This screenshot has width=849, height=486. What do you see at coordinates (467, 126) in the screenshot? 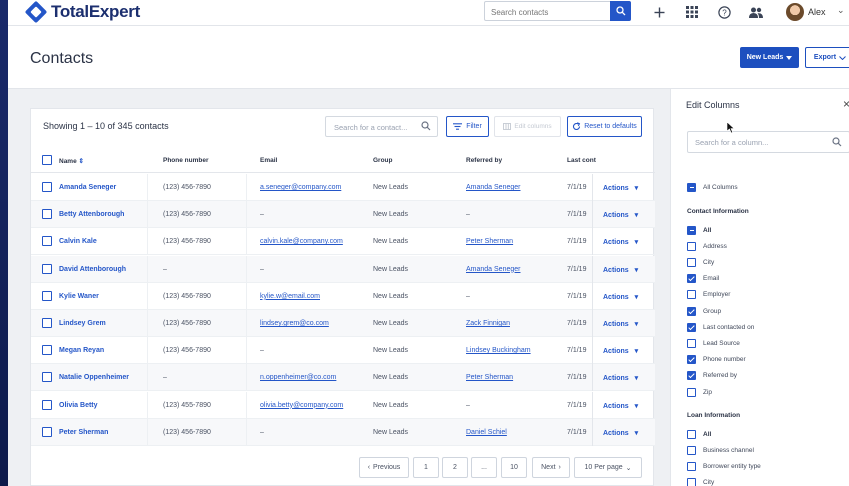
I see `filter-button: Filter` at bounding box center [467, 126].